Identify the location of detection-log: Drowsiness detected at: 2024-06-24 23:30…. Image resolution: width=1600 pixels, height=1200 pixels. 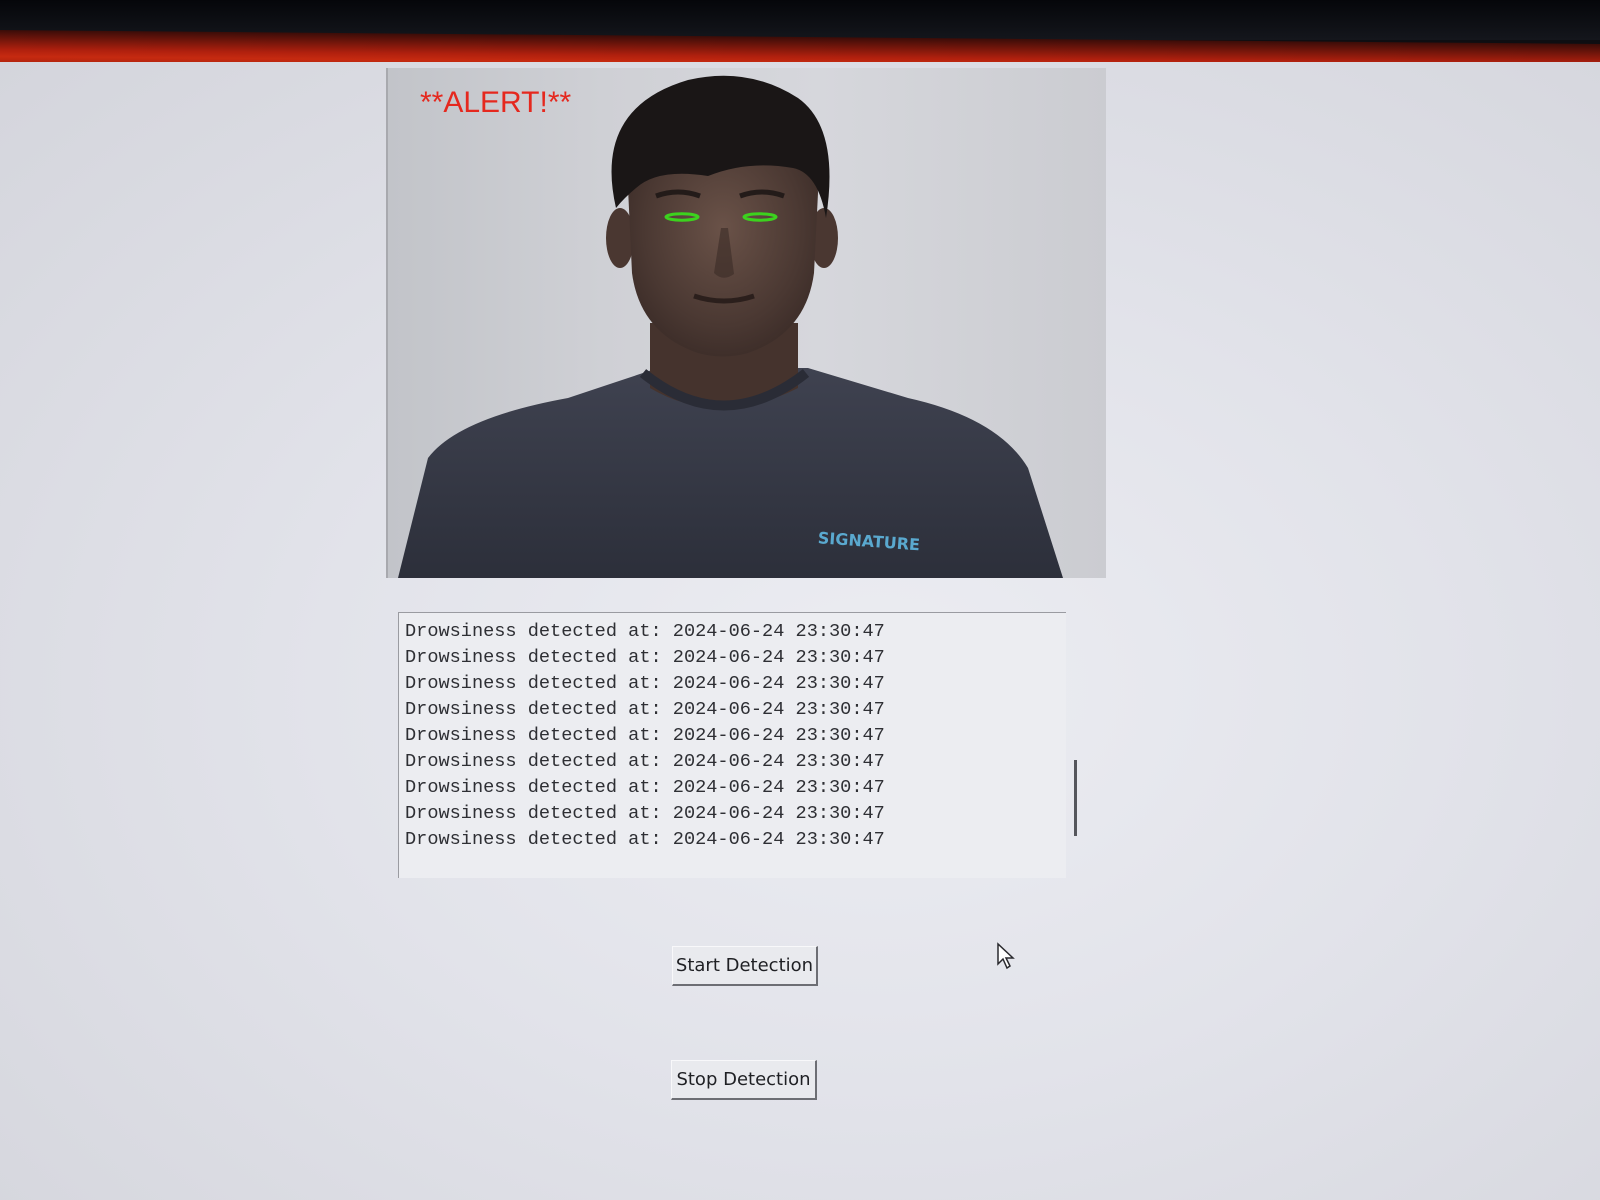
(732, 745).